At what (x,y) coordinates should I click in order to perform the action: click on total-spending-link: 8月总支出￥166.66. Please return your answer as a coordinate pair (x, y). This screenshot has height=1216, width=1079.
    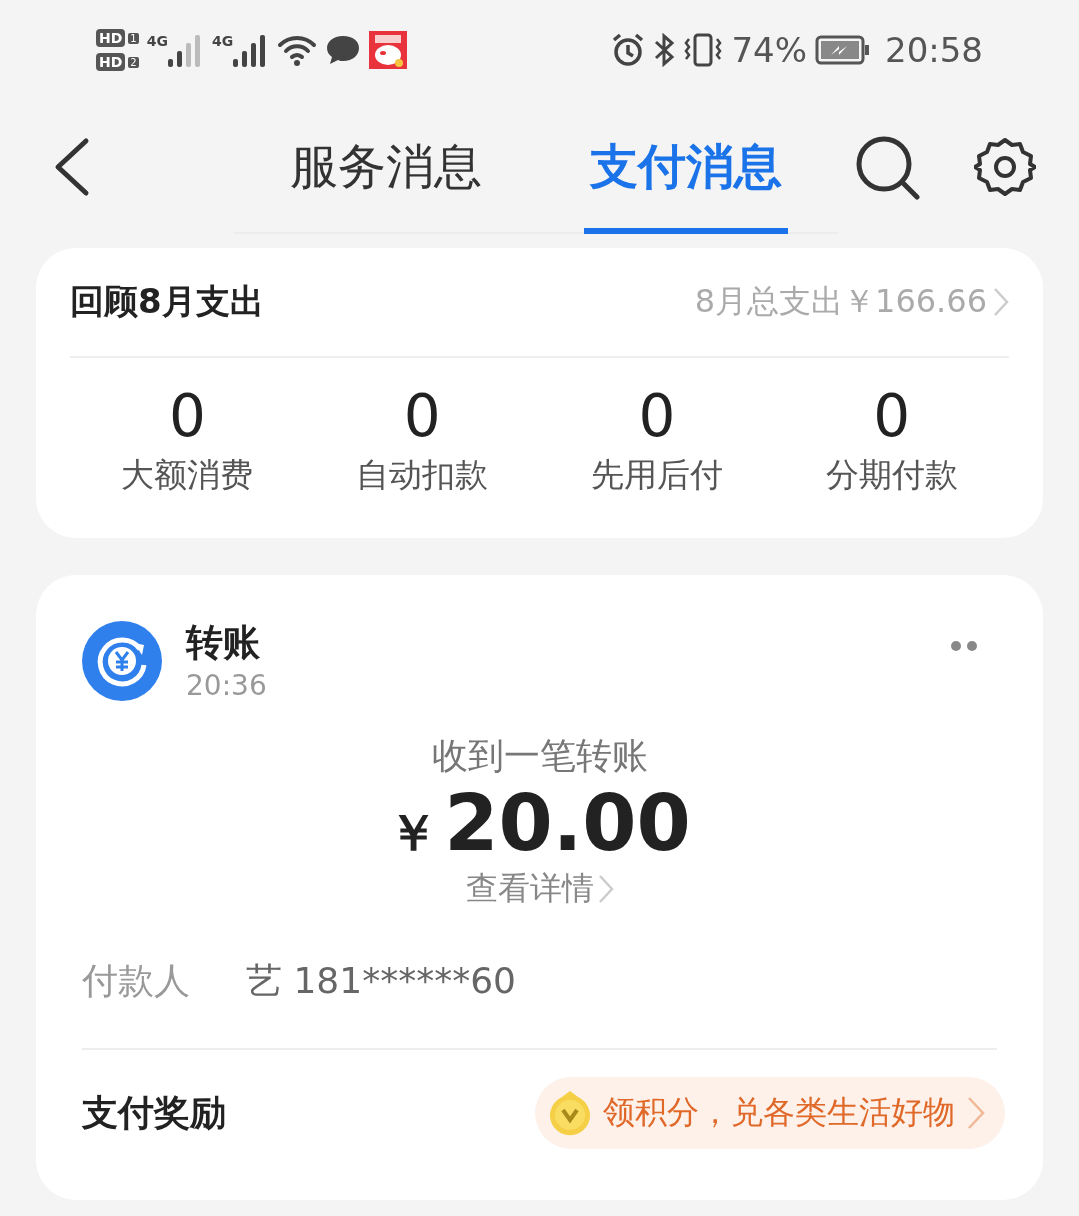
    Looking at the image, I should click on (851, 302).